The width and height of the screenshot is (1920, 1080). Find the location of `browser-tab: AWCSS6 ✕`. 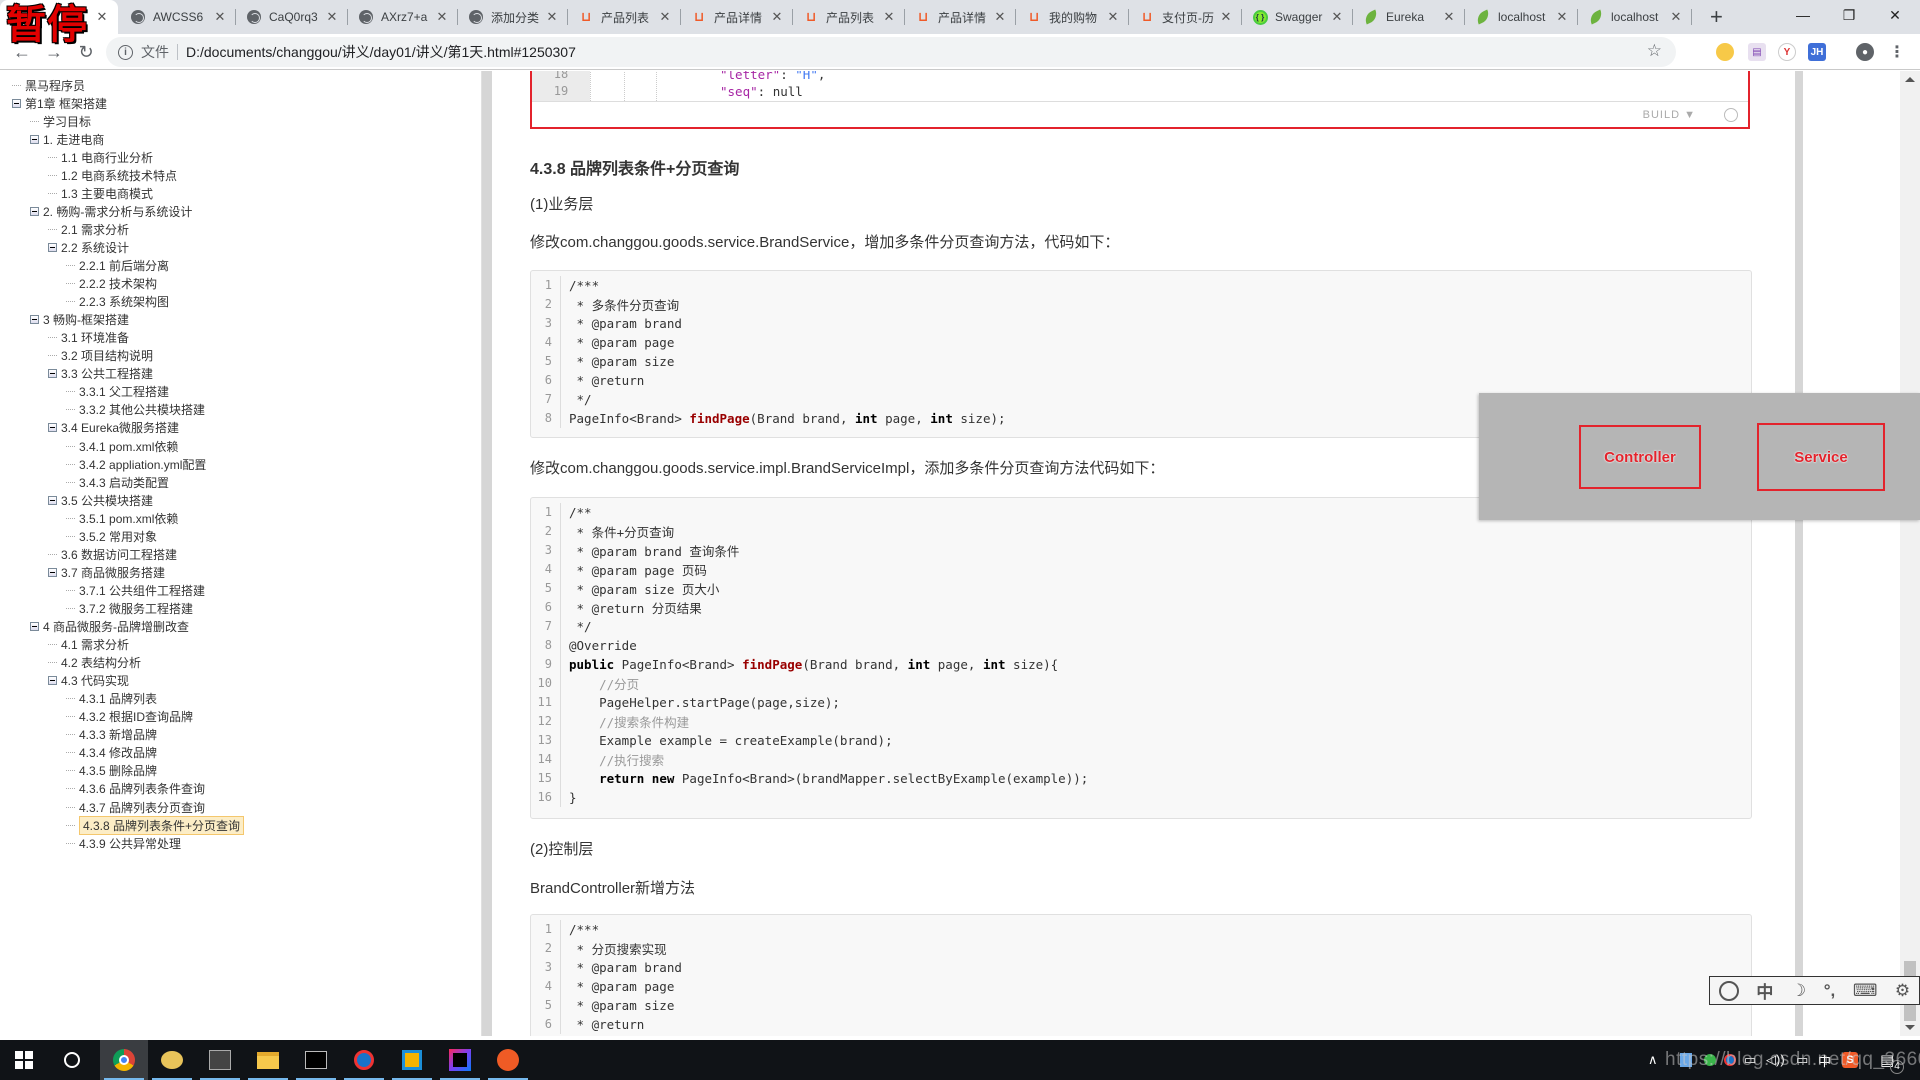

browser-tab: AWCSS6 ✕ is located at coordinates (179, 17).